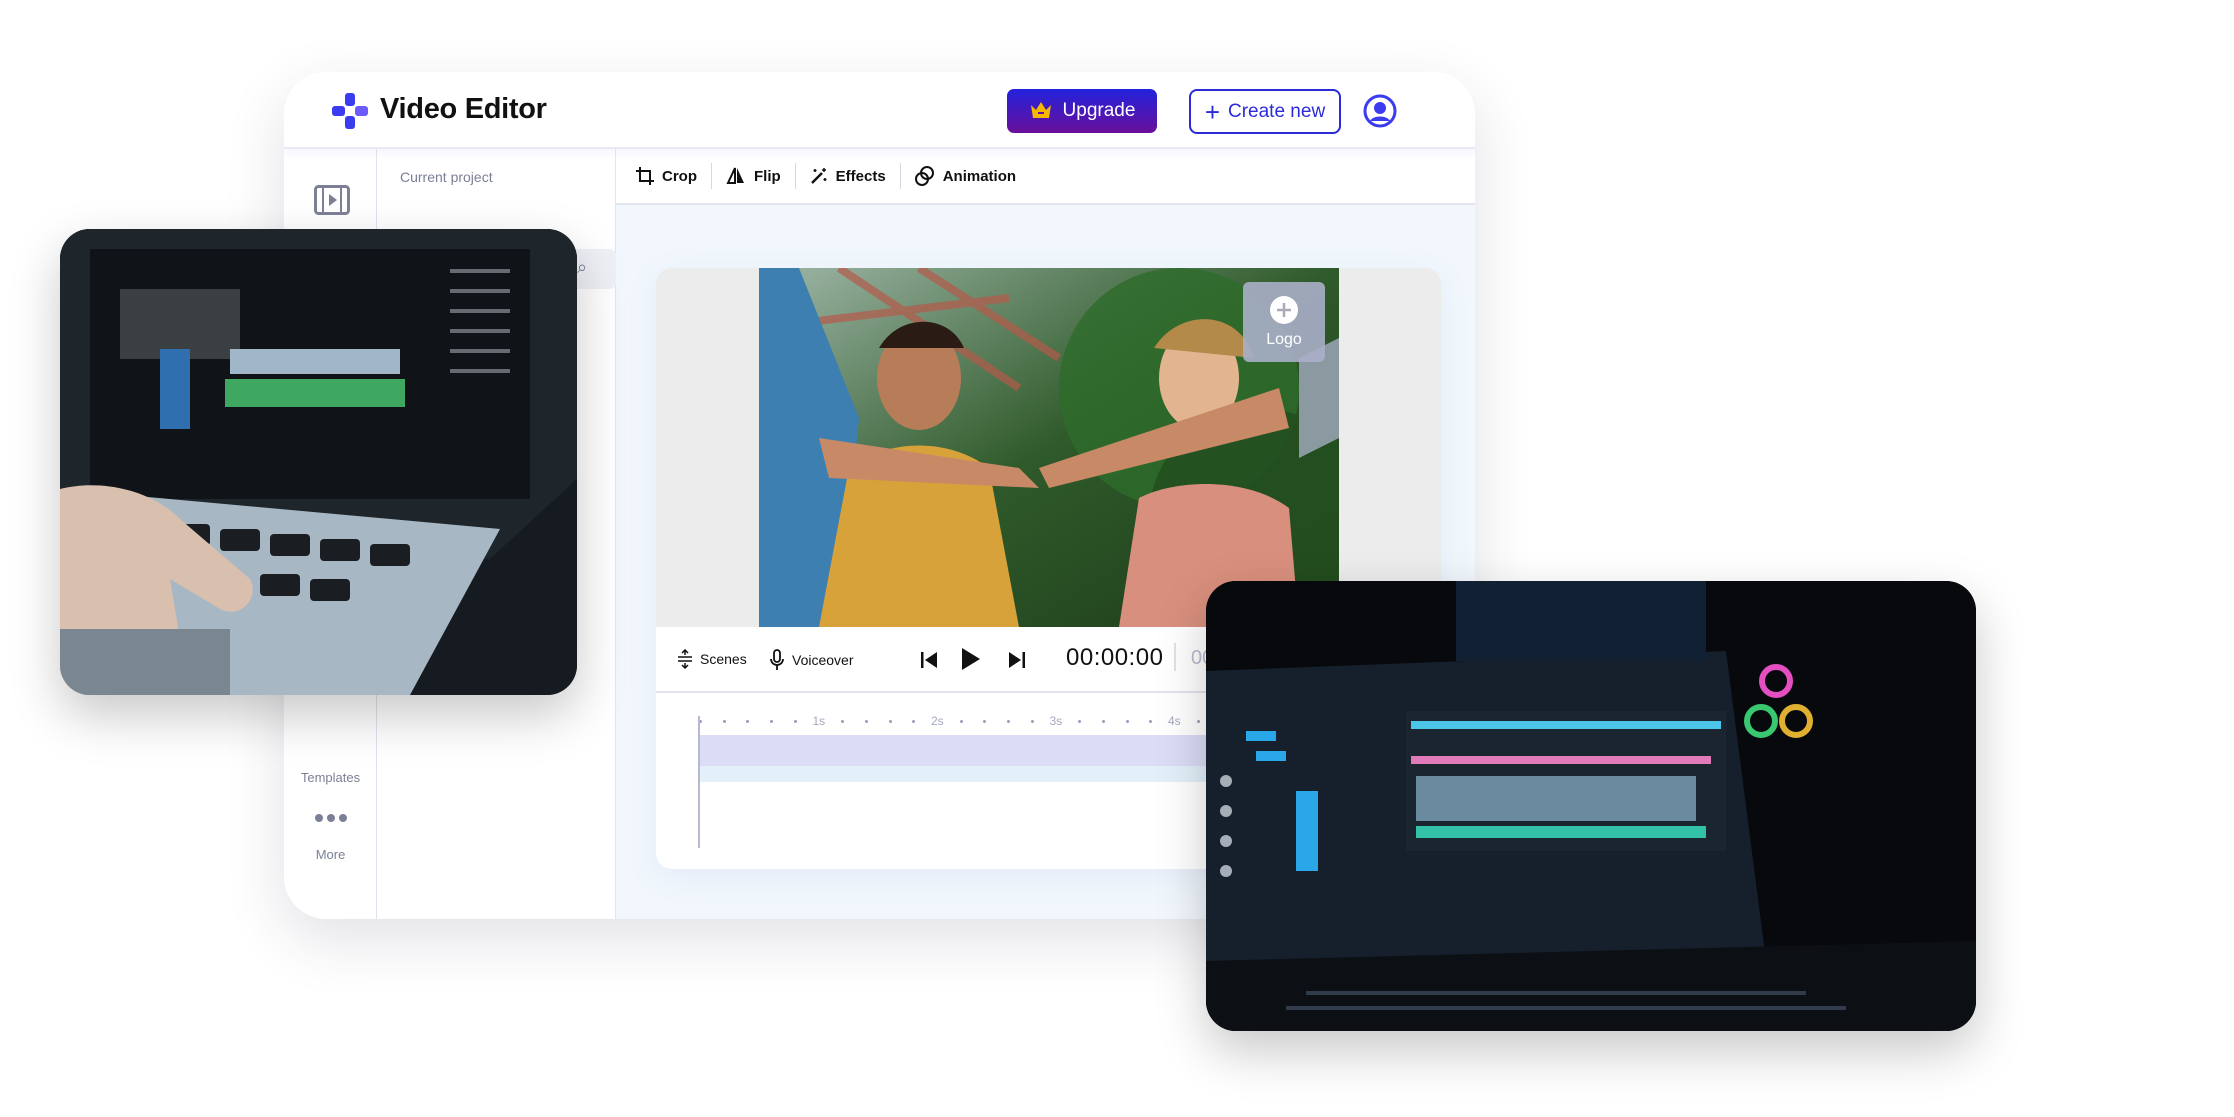 The image size is (2234, 1117). I want to click on animation-icon, so click(924, 176).